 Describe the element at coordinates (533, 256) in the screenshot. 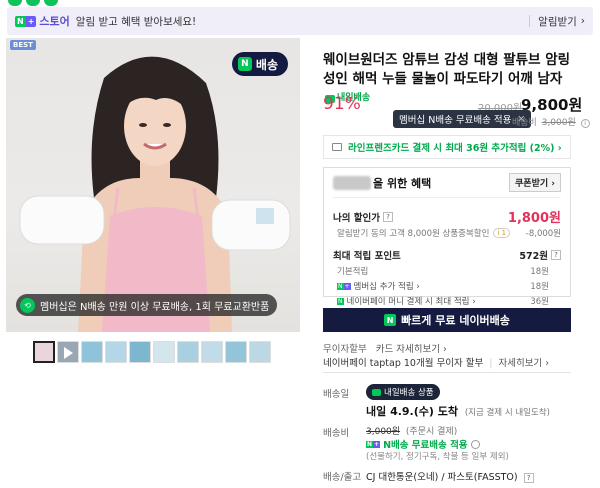

I see `points-value: 572원` at that location.